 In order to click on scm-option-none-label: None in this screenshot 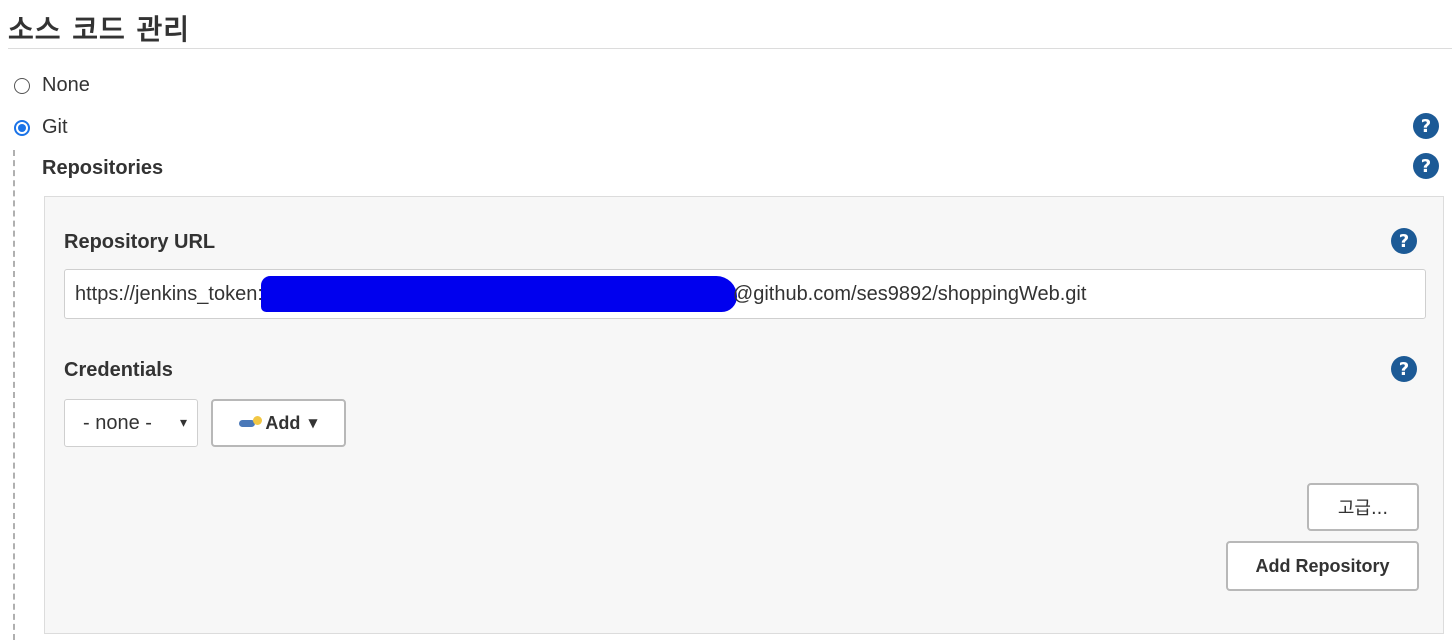, I will do `click(66, 85)`.